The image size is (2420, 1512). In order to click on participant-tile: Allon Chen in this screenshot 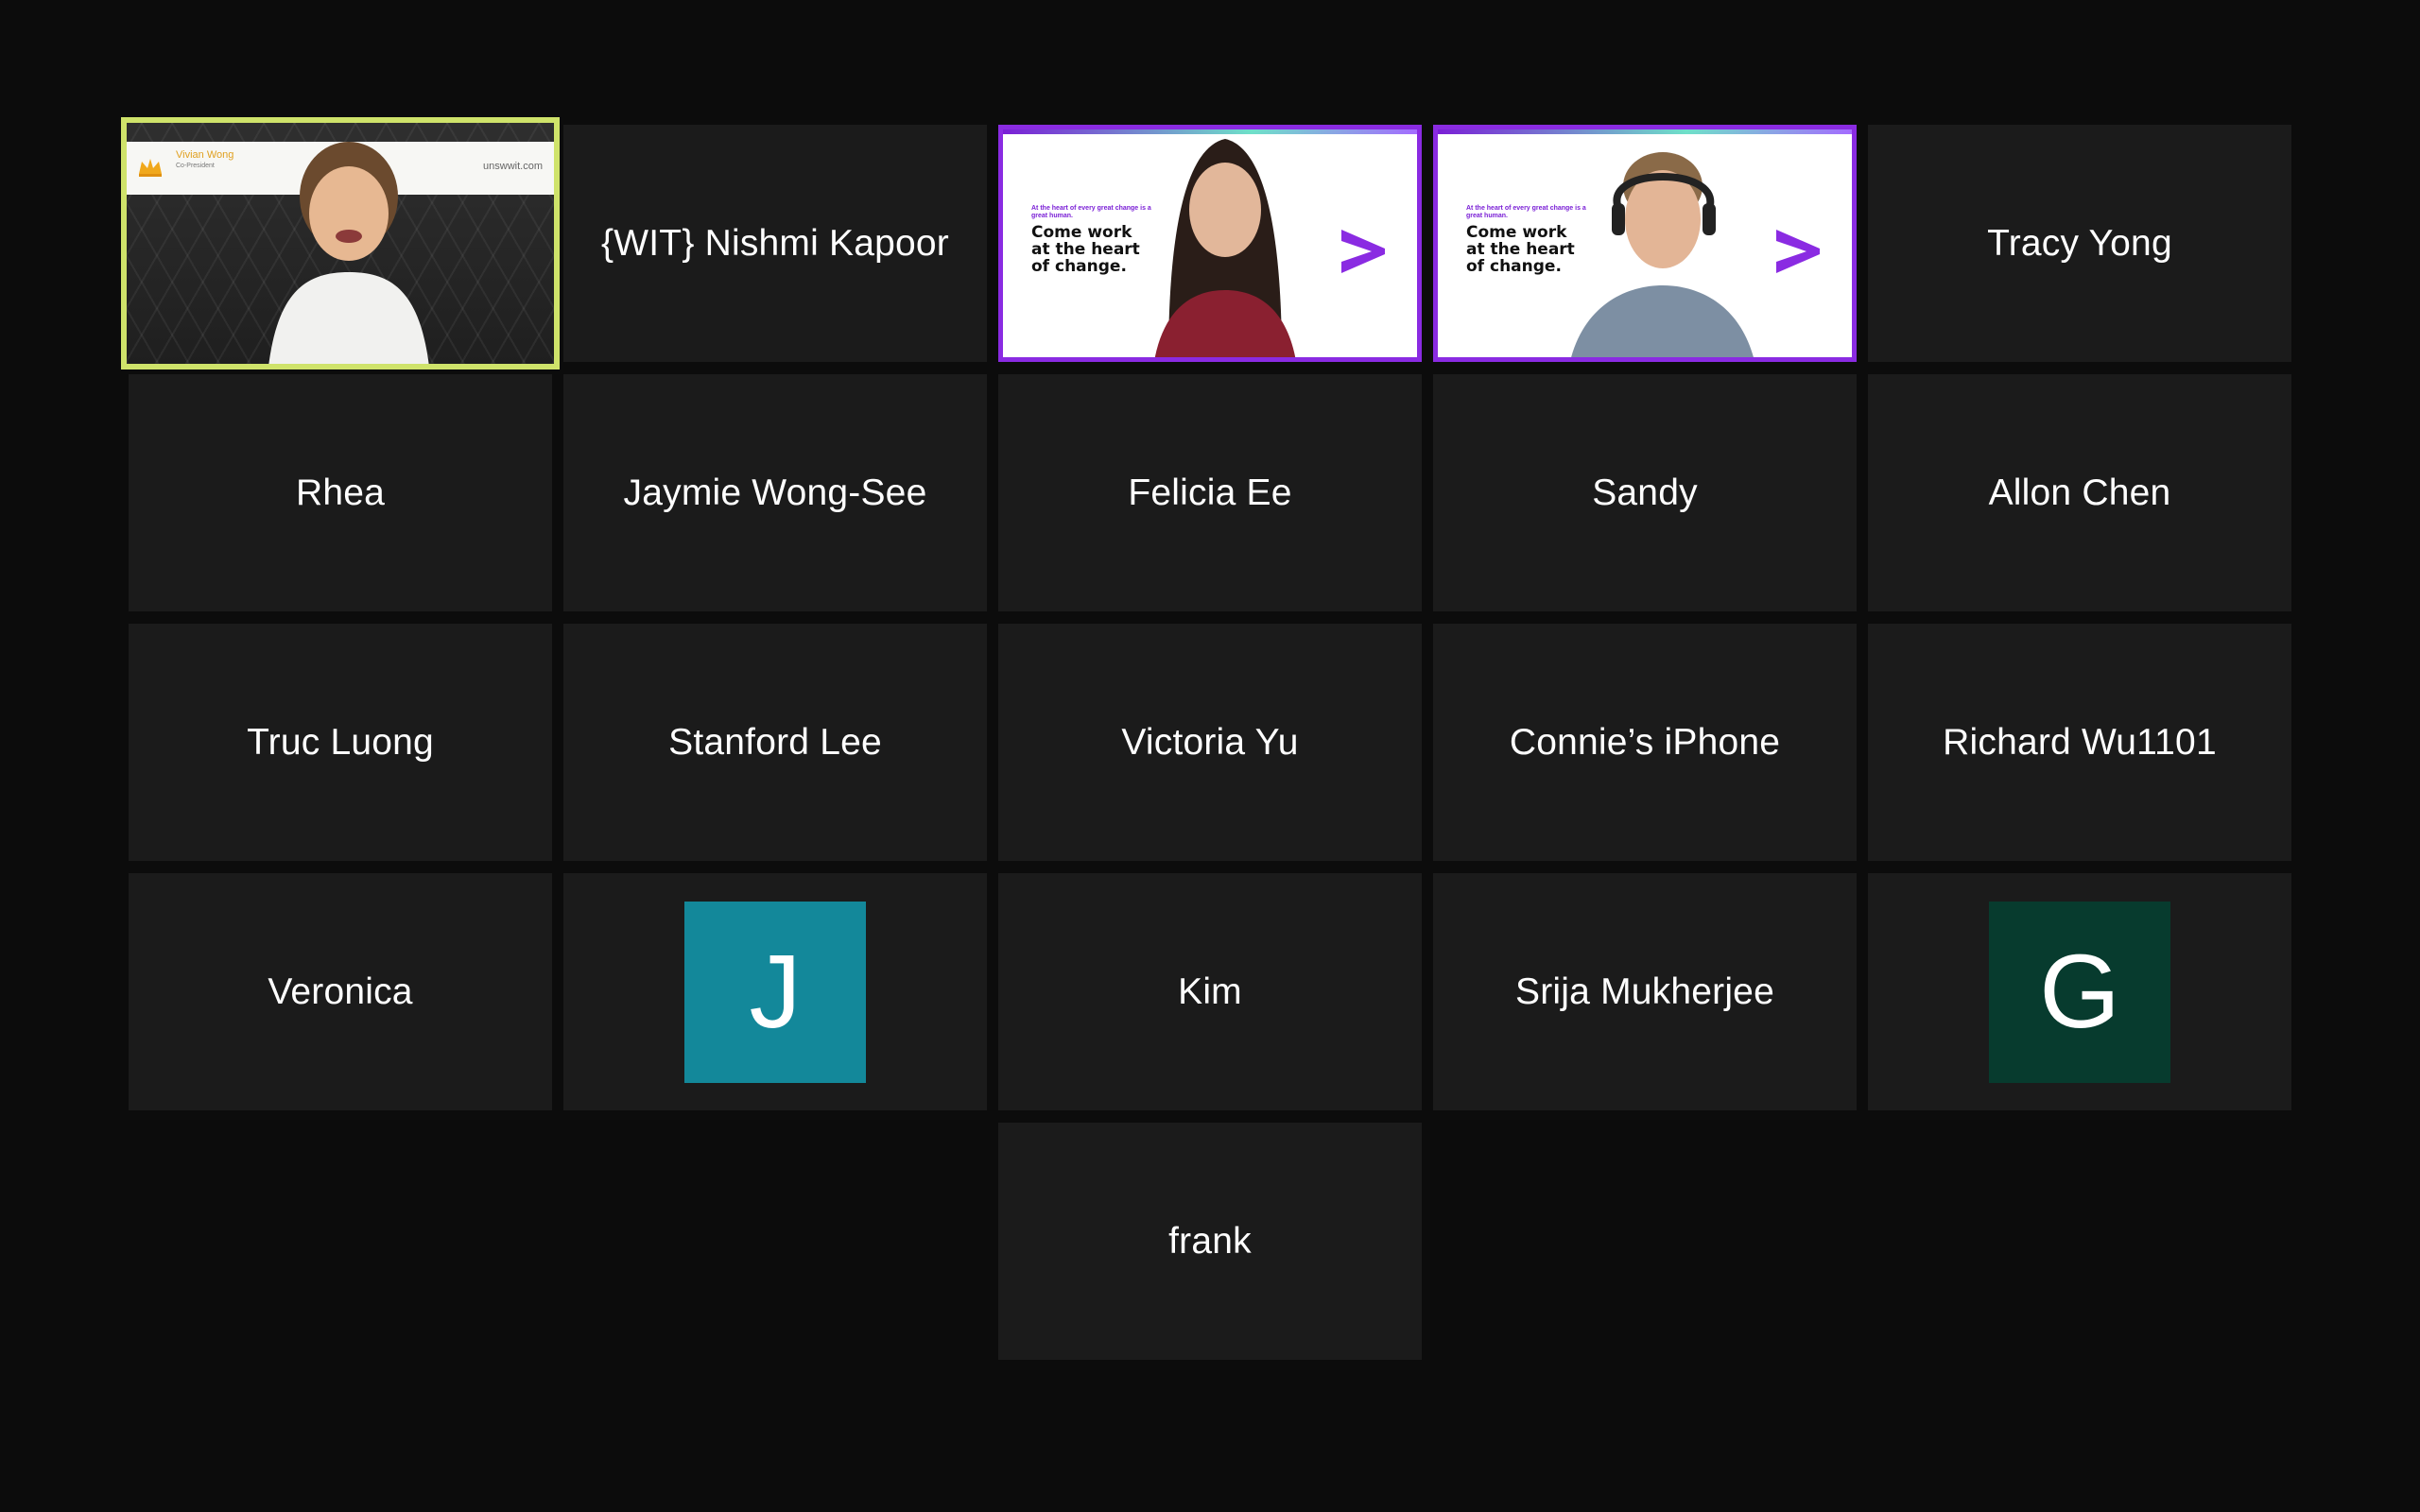, I will do `click(2079, 492)`.